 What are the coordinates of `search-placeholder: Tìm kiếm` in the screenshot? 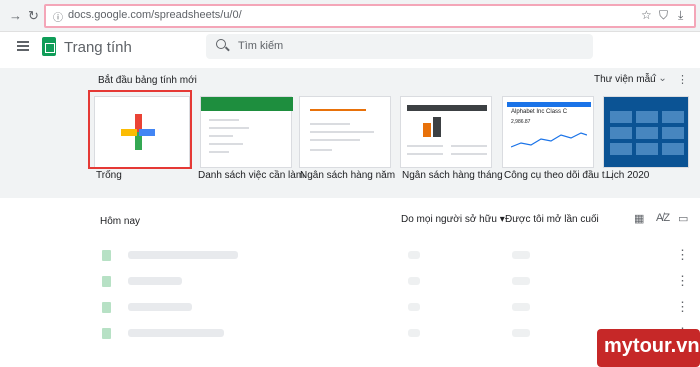 It's located at (260, 46).